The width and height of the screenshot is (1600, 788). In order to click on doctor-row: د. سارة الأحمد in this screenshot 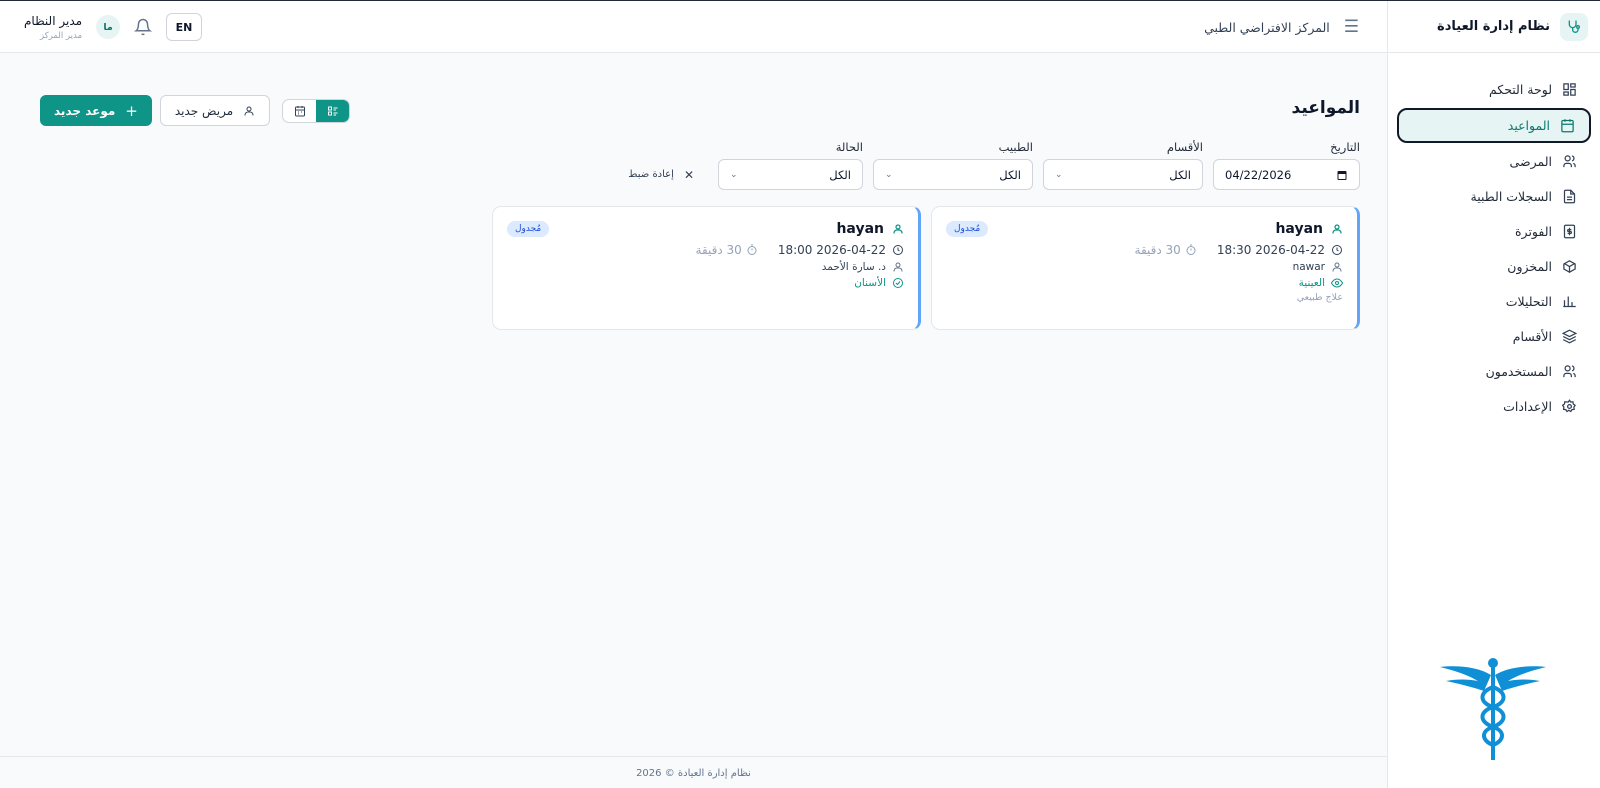, I will do `click(705, 267)`.